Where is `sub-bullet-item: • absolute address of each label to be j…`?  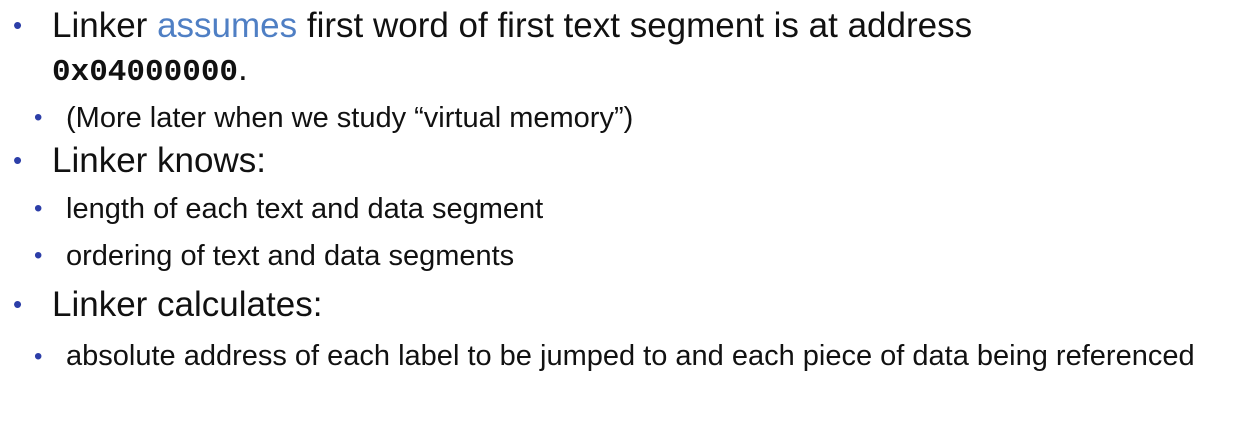
sub-bullet-item: • absolute address of each label to be j… is located at coordinates (627, 356).